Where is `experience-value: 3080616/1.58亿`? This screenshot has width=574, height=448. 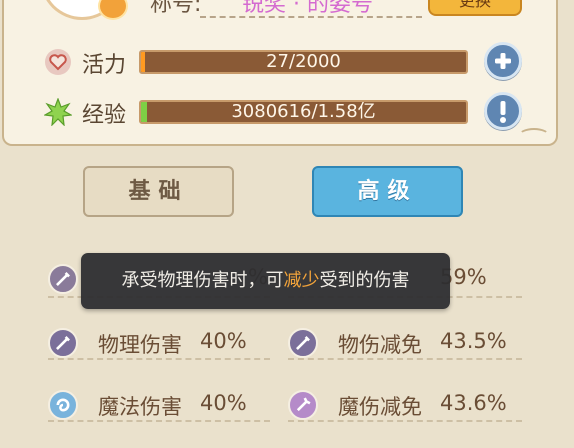
experience-value: 3080616/1.58亿 is located at coordinates (303, 111).